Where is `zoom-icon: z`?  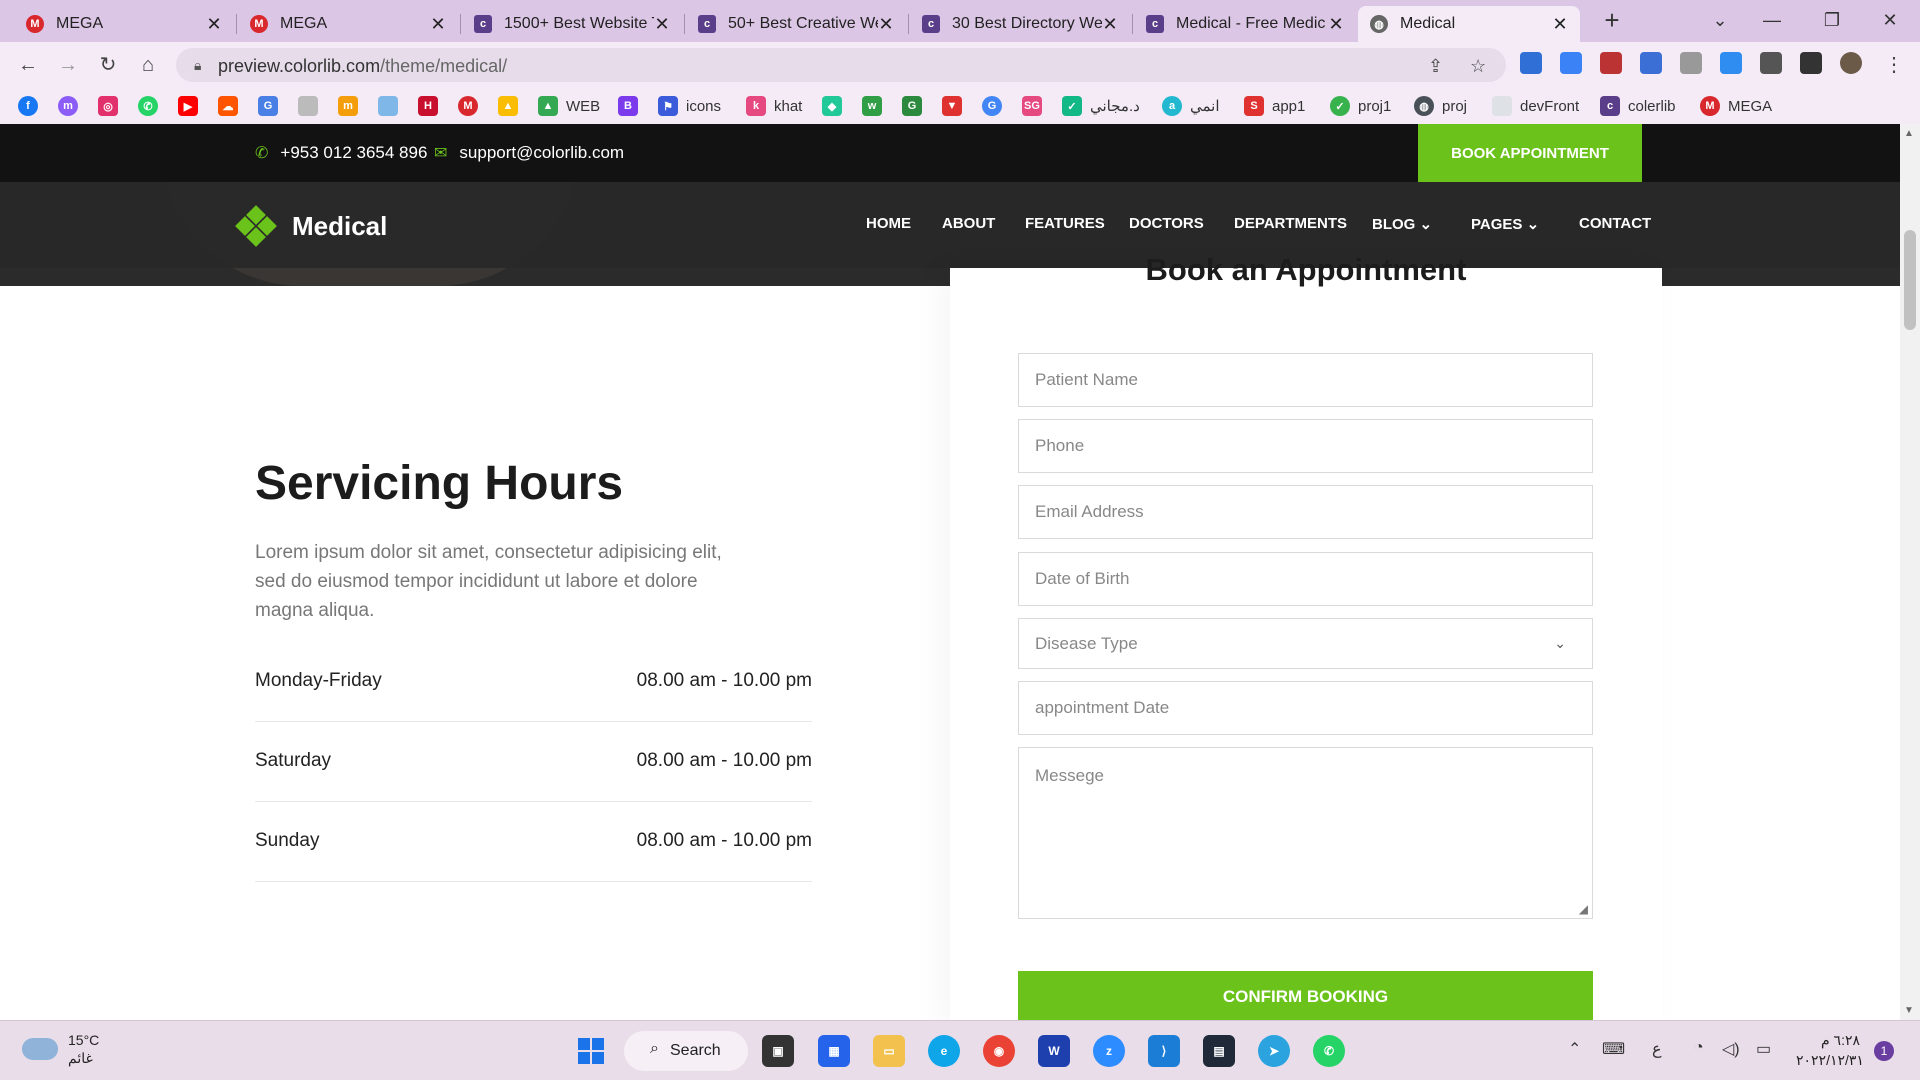 zoom-icon: z is located at coordinates (1109, 1051).